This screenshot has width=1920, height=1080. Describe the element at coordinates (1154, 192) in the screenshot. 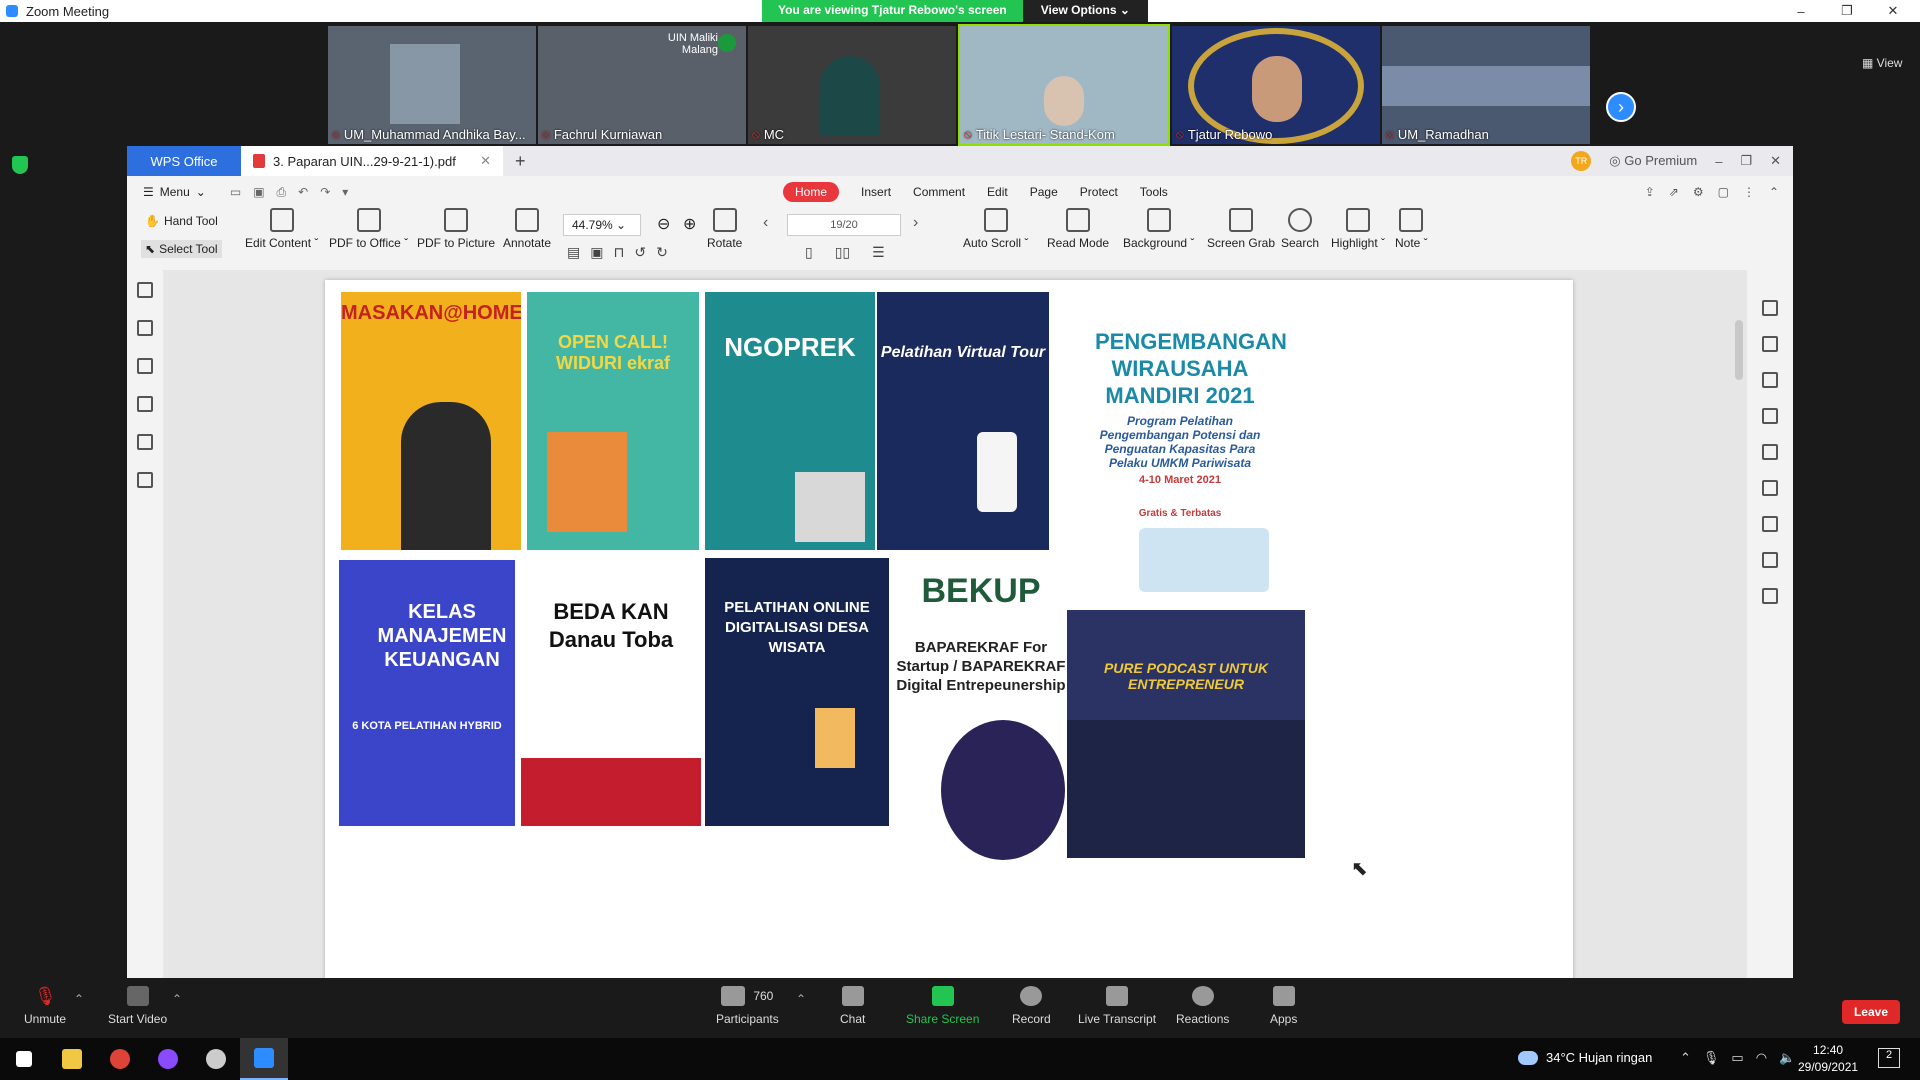

I see `tab-tools: Tools` at that location.